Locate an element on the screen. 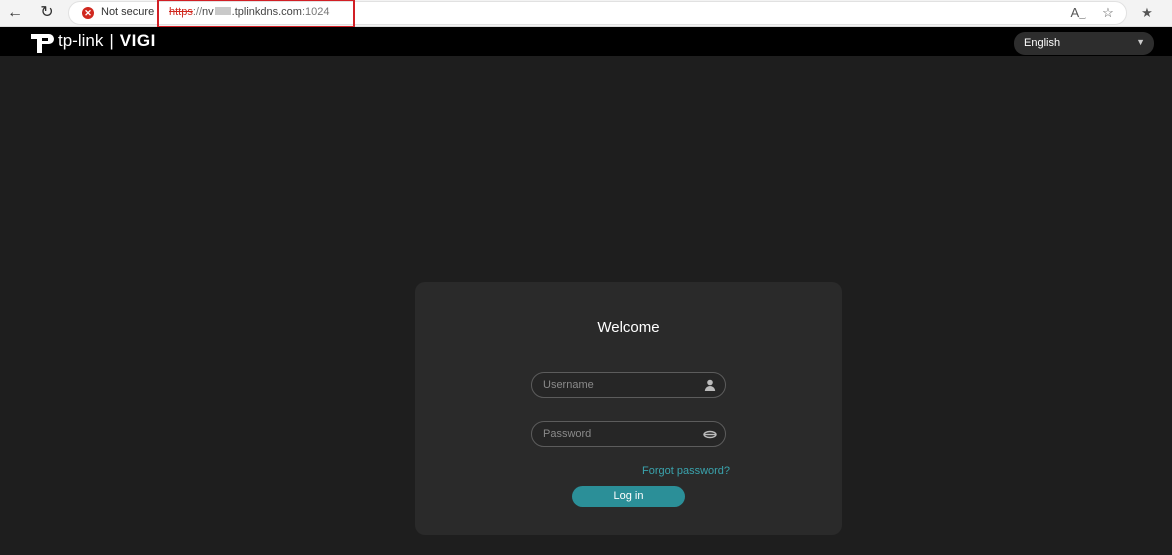 This screenshot has width=1172, height=555. user-icon is located at coordinates (710, 385).